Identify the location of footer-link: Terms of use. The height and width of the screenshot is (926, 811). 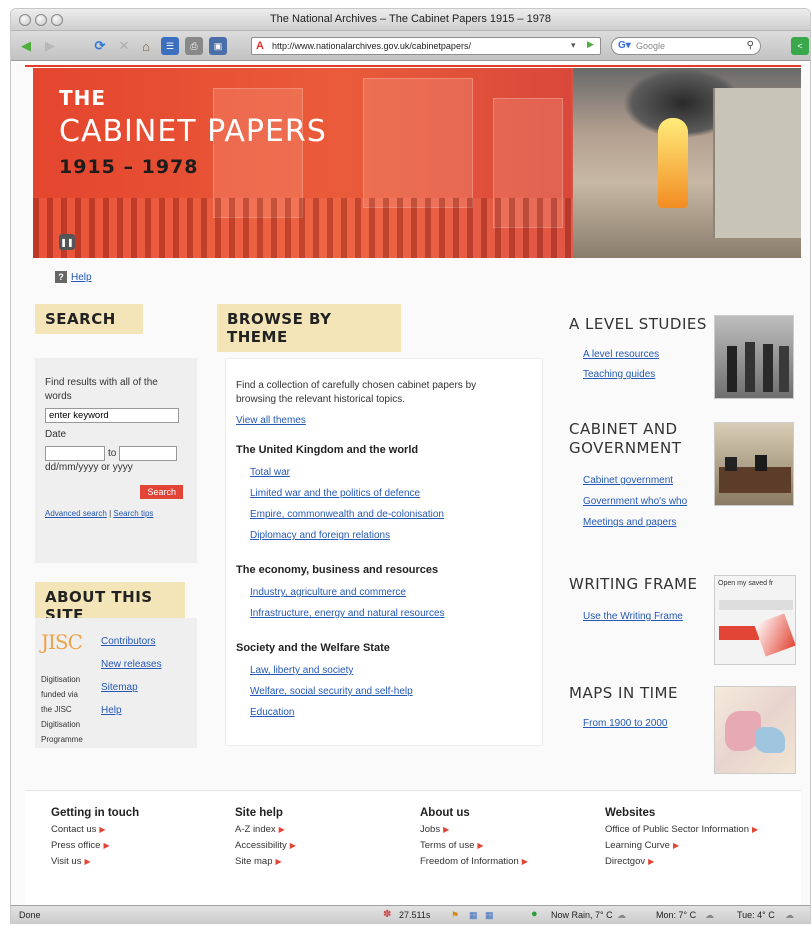
(447, 845).